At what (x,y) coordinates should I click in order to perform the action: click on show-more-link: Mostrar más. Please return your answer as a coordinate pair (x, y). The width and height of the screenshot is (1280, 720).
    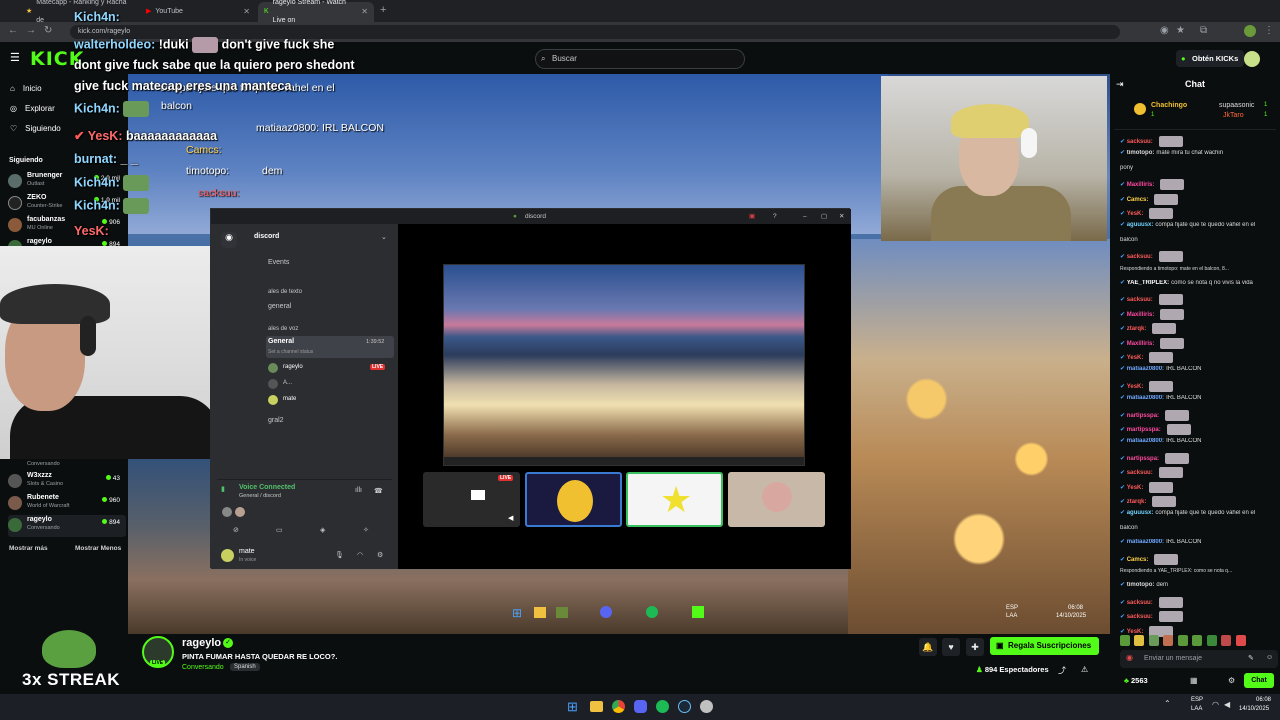
    Looking at the image, I should click on (28, 548).